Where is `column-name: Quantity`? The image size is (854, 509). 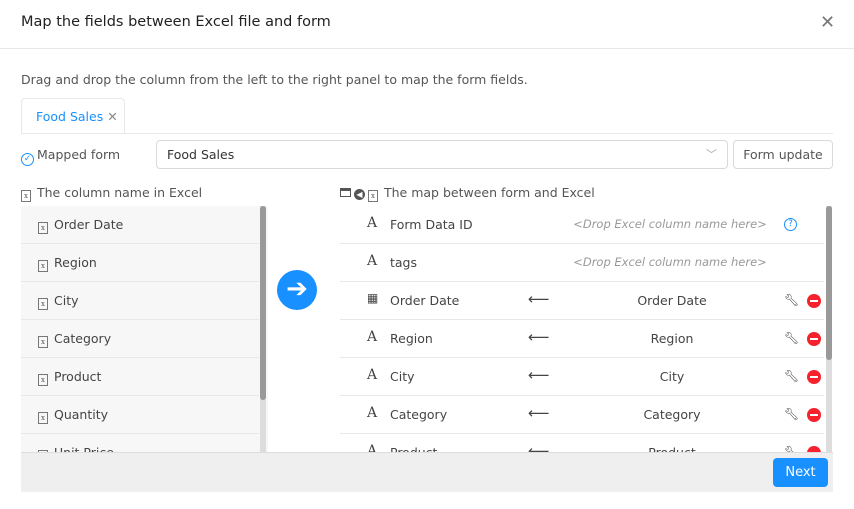
column-name: Quantity is located at coordinates (81, 414).